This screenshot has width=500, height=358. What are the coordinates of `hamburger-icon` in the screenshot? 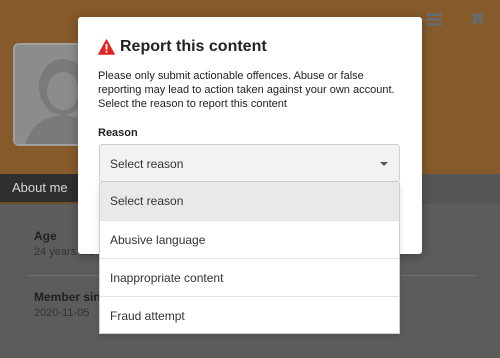 It's located at (434, 20).